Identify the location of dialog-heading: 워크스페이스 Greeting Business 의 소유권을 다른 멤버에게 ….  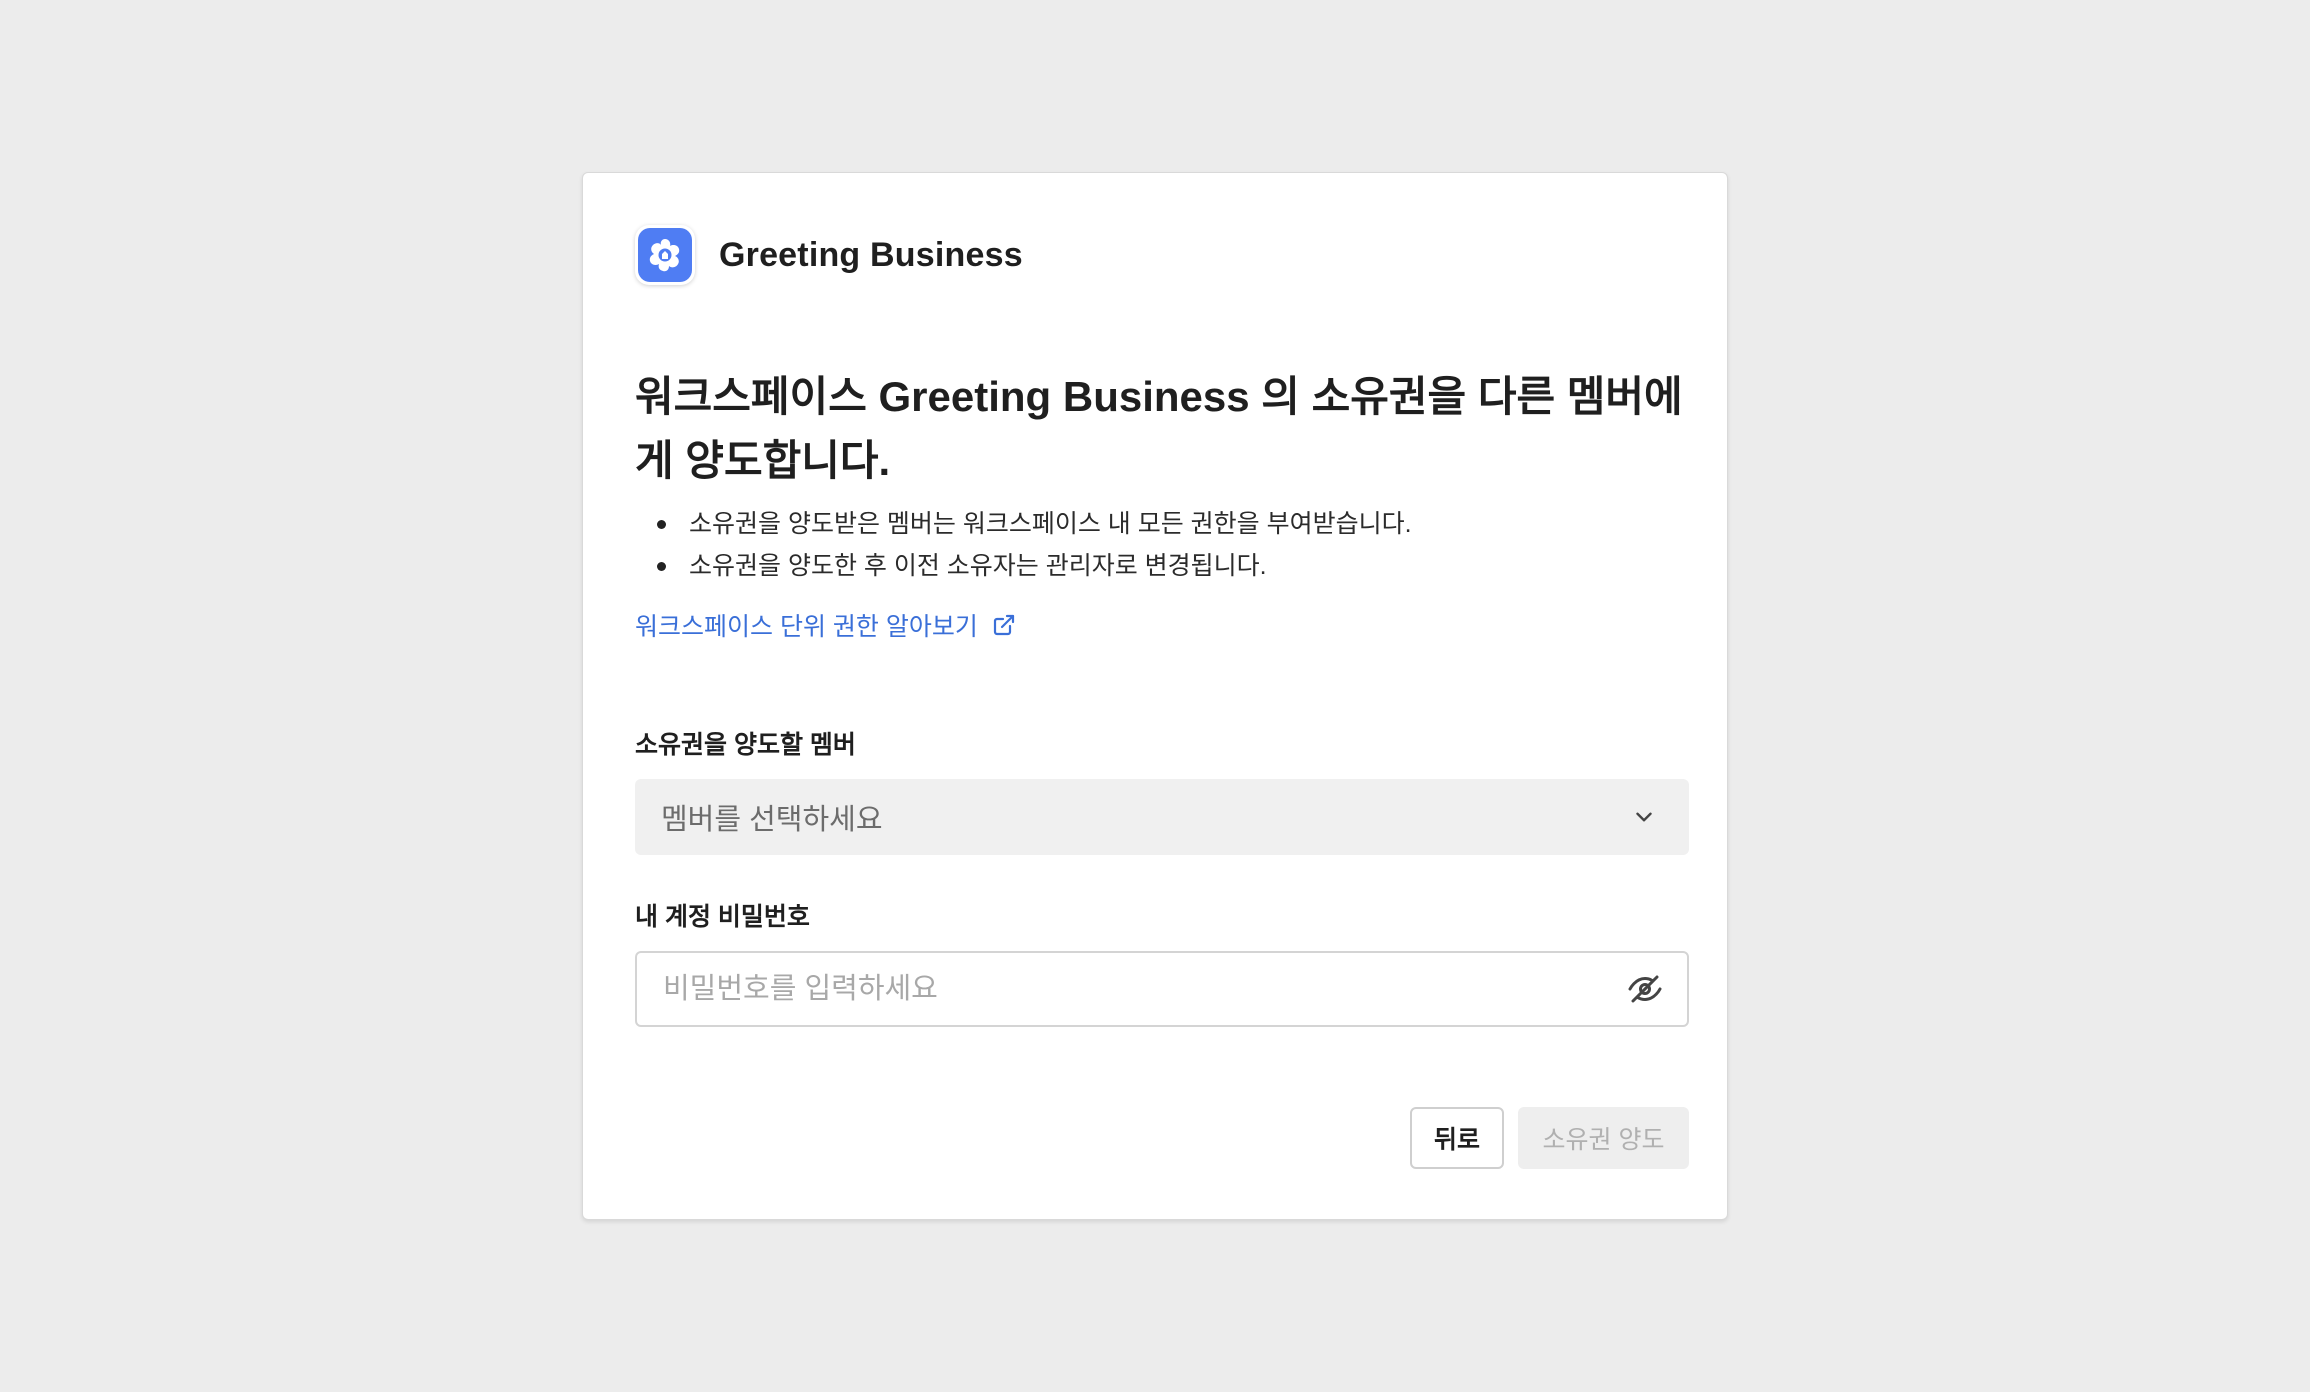
(1159, 428).